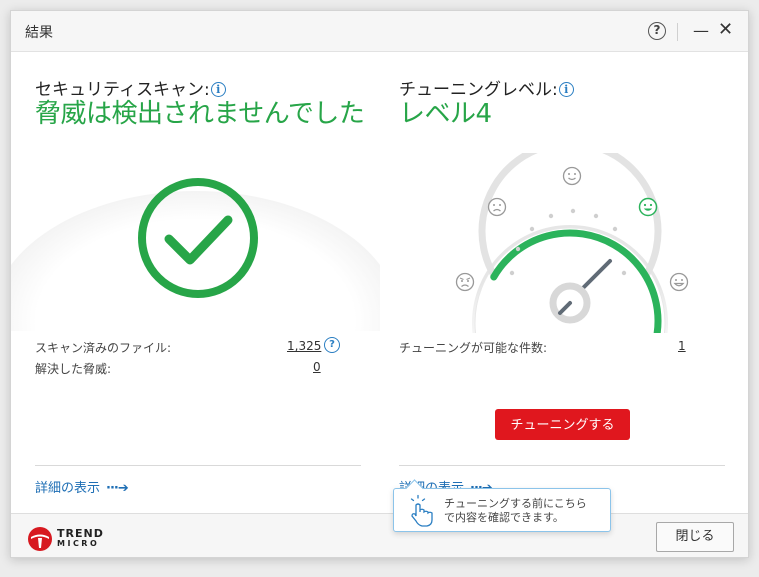 The width and height of the screenshot is (759, 577). What do you see at coordinates (515, 503) in the screenshot?
I see `tooltip-line1: チューニングする前にこちら` at bounding box center [515, 503].